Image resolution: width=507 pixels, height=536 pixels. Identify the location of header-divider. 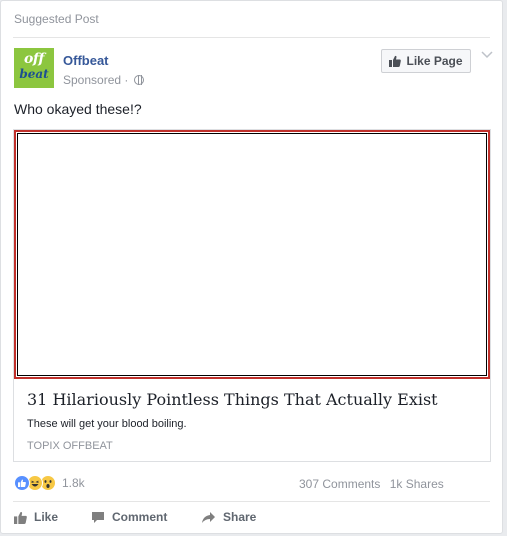
(251, 37).